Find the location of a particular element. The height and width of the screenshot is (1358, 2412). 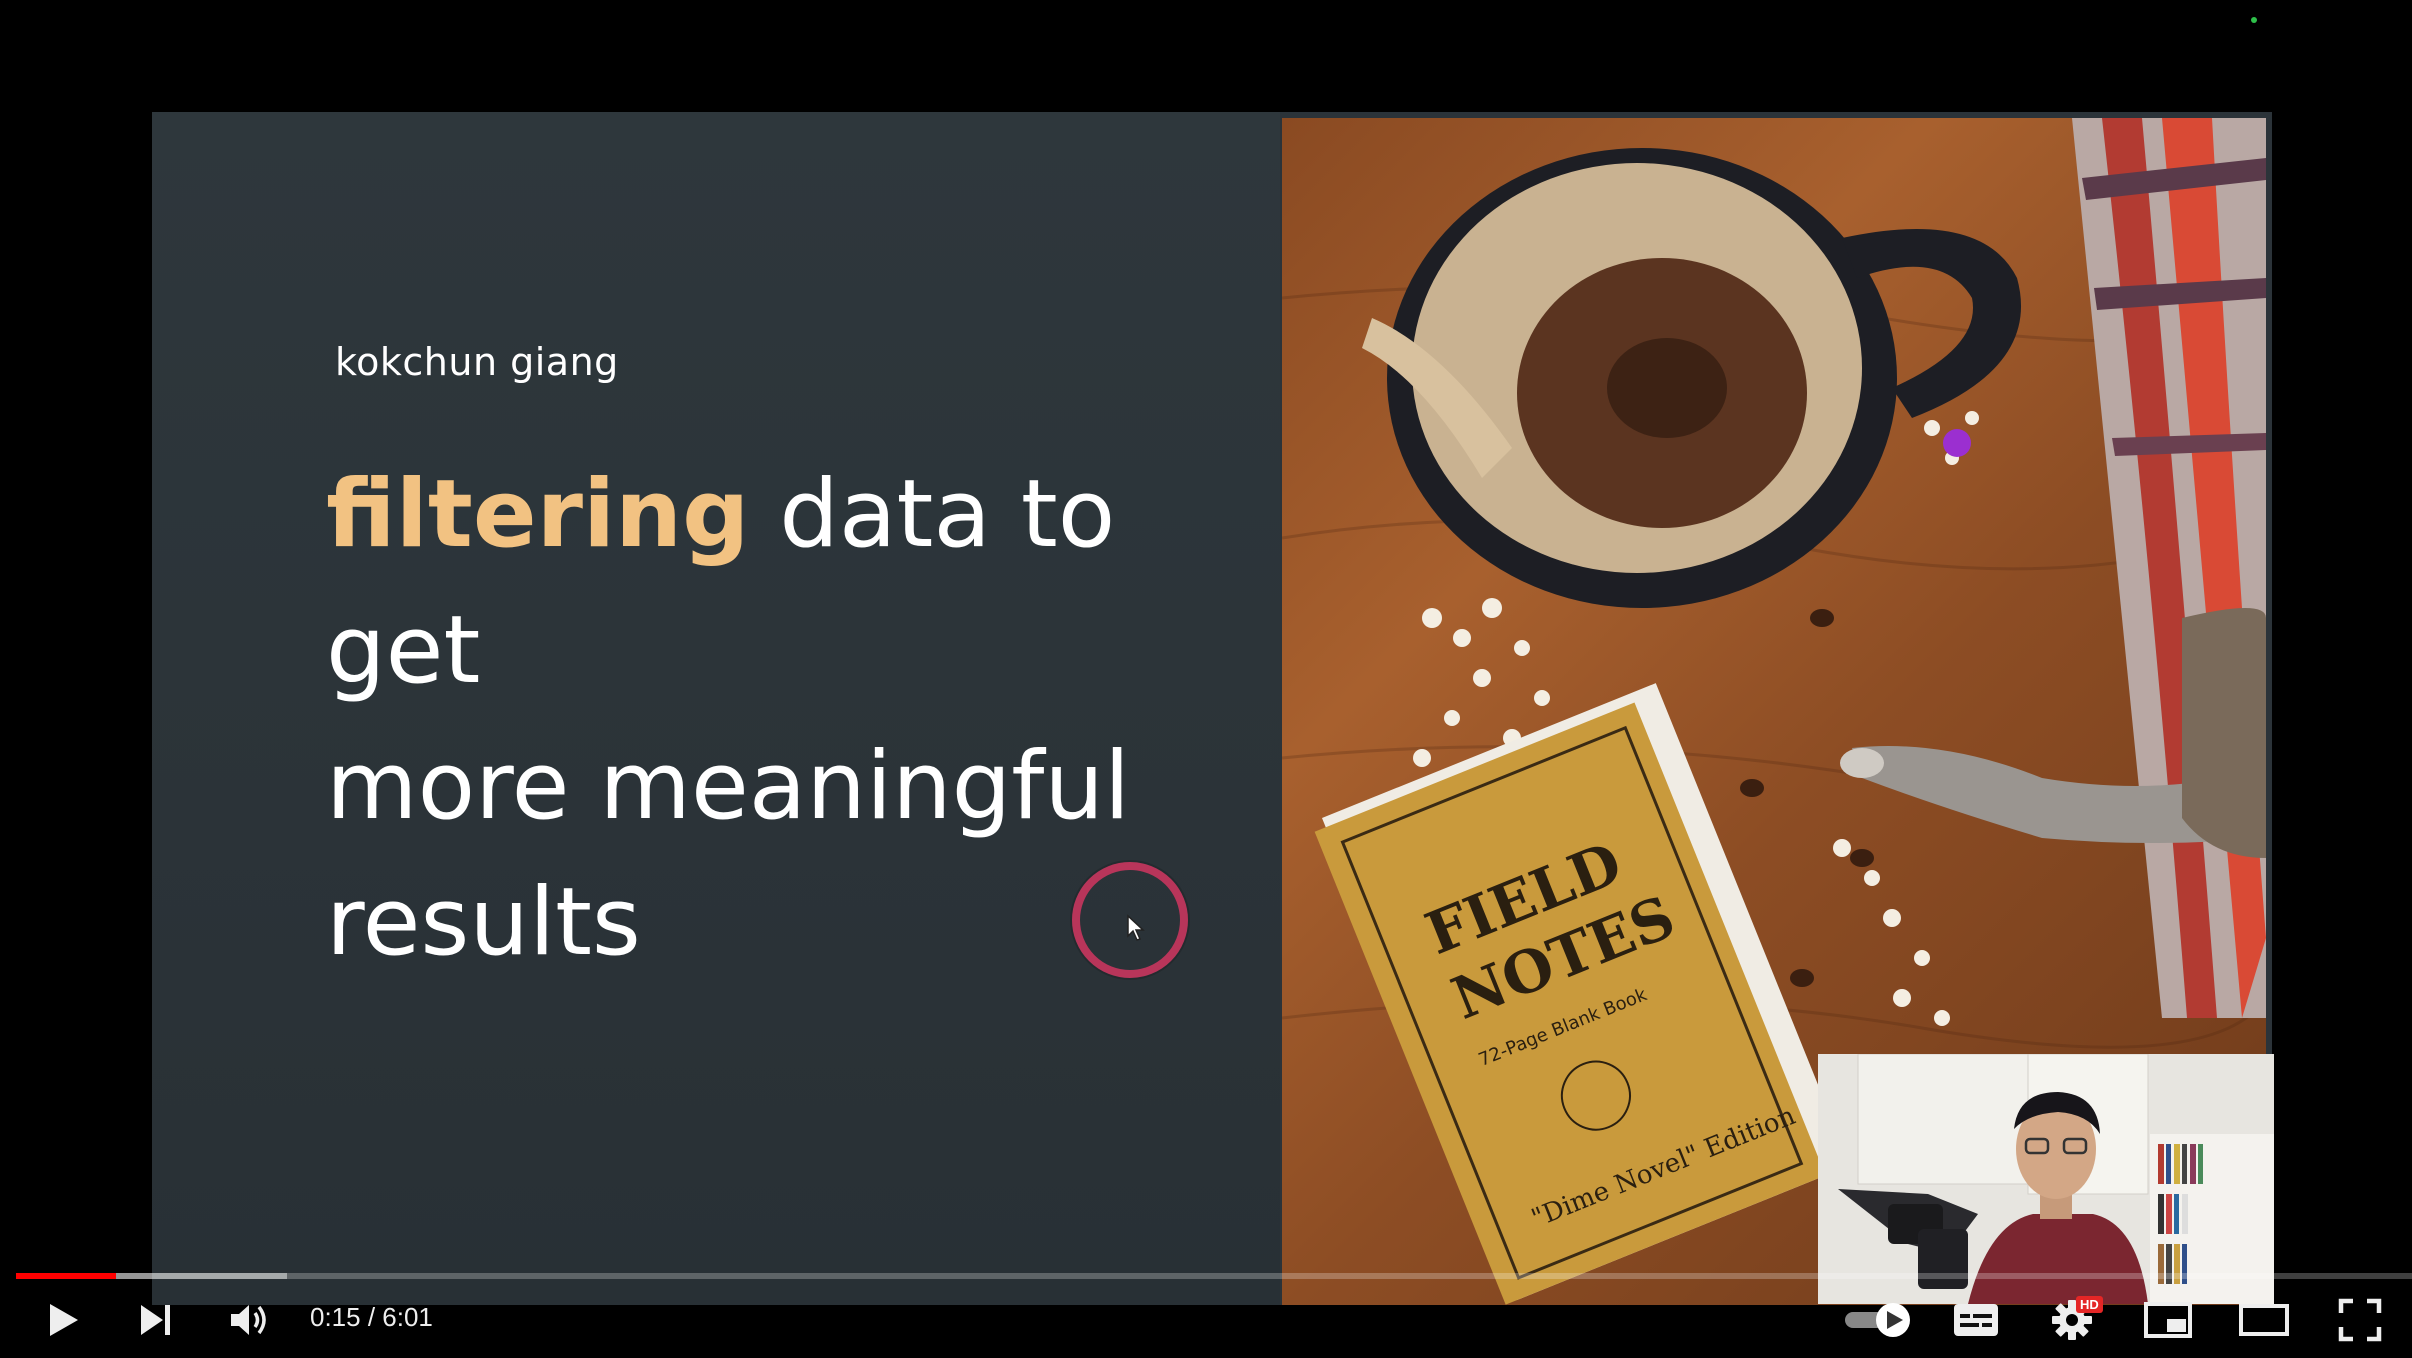

subtitles-button is located at coordinates (1976, 1320).